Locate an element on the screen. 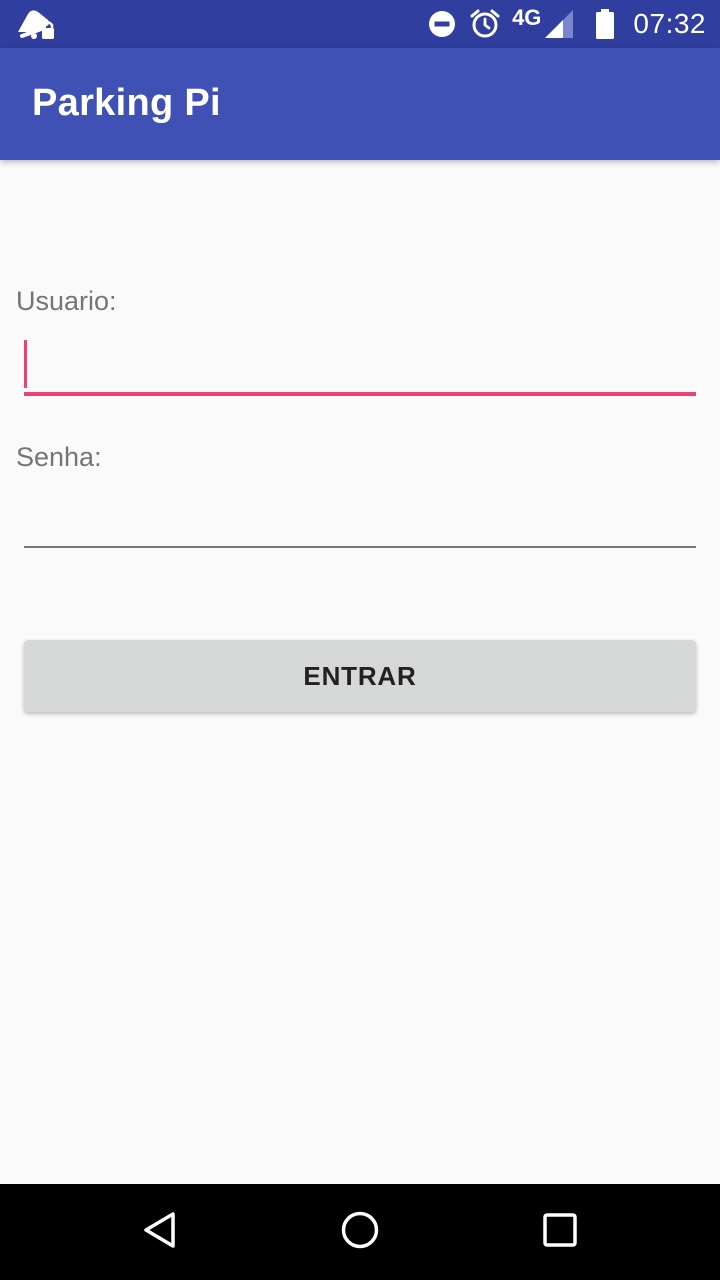 The width and height of the screenshot is (720, 1280). battery-icon is located at coordinates (605, 24).